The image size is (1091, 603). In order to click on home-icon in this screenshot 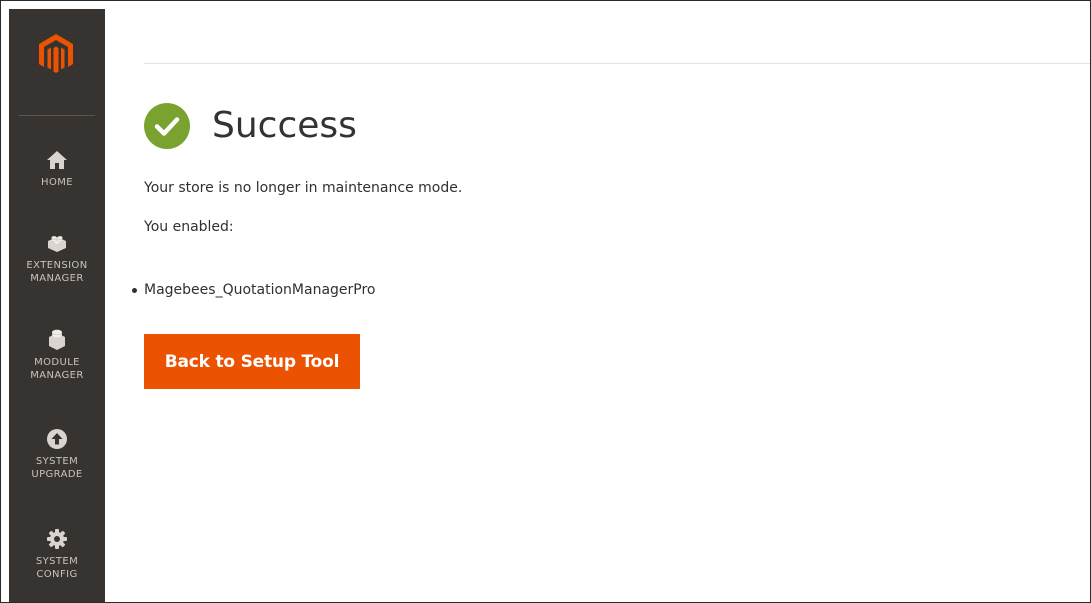, I will do `click(57, 160)`.